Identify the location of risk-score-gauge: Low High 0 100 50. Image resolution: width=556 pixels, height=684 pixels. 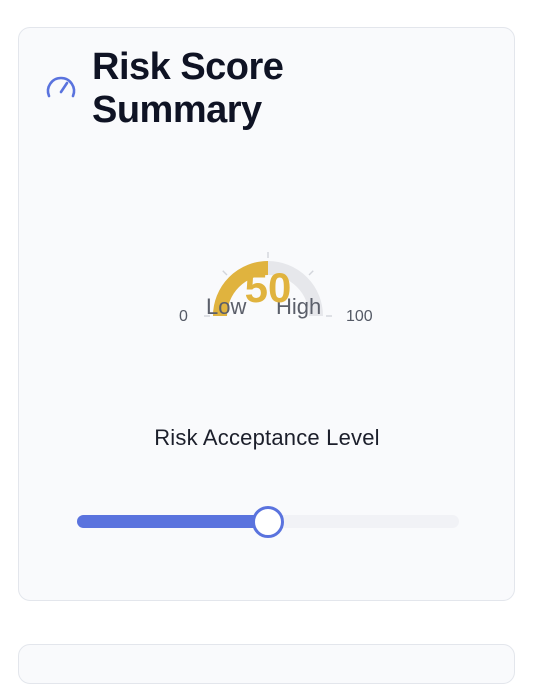
(270, 282).